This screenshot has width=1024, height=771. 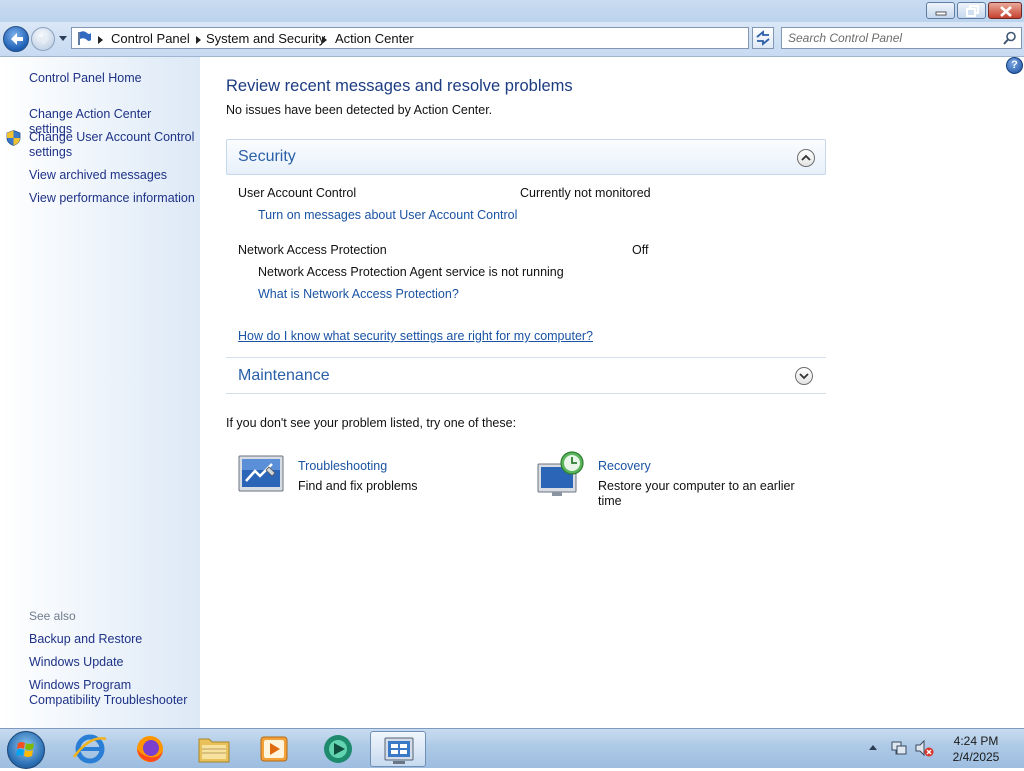 I want to click on taskbar-firefox, so click(x=150, y=749).